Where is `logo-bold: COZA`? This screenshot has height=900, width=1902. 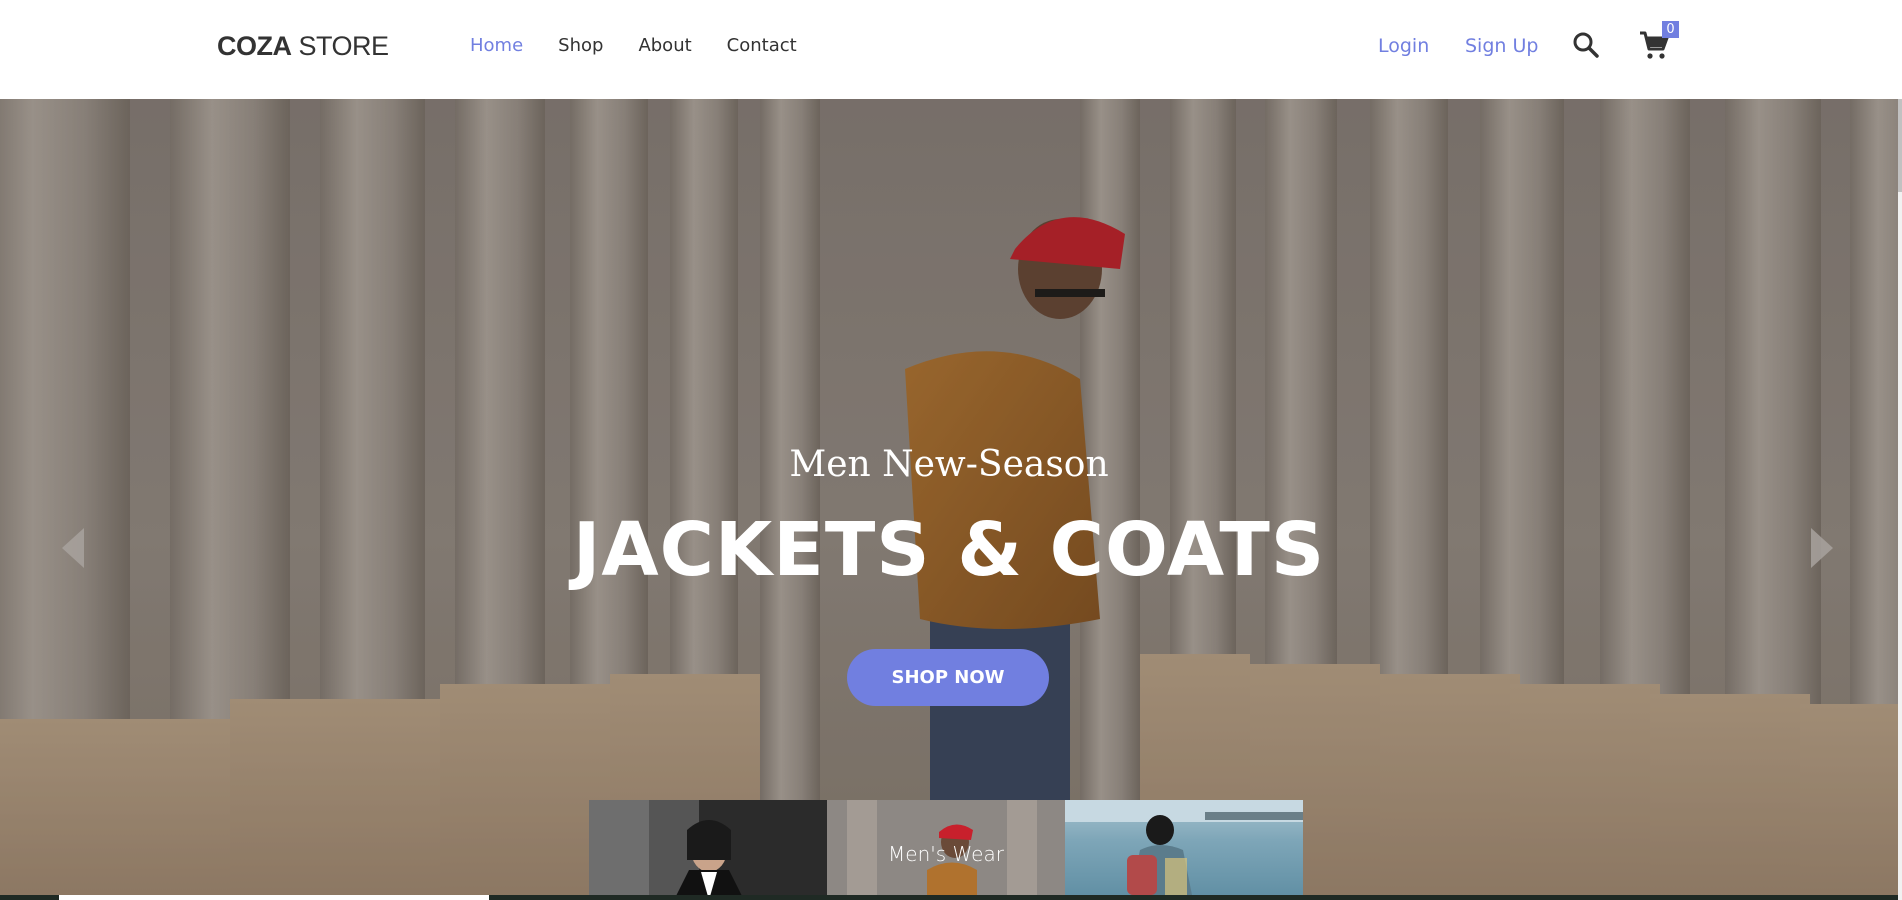 logo-bold: COZA is located at coordinates (254, 45).